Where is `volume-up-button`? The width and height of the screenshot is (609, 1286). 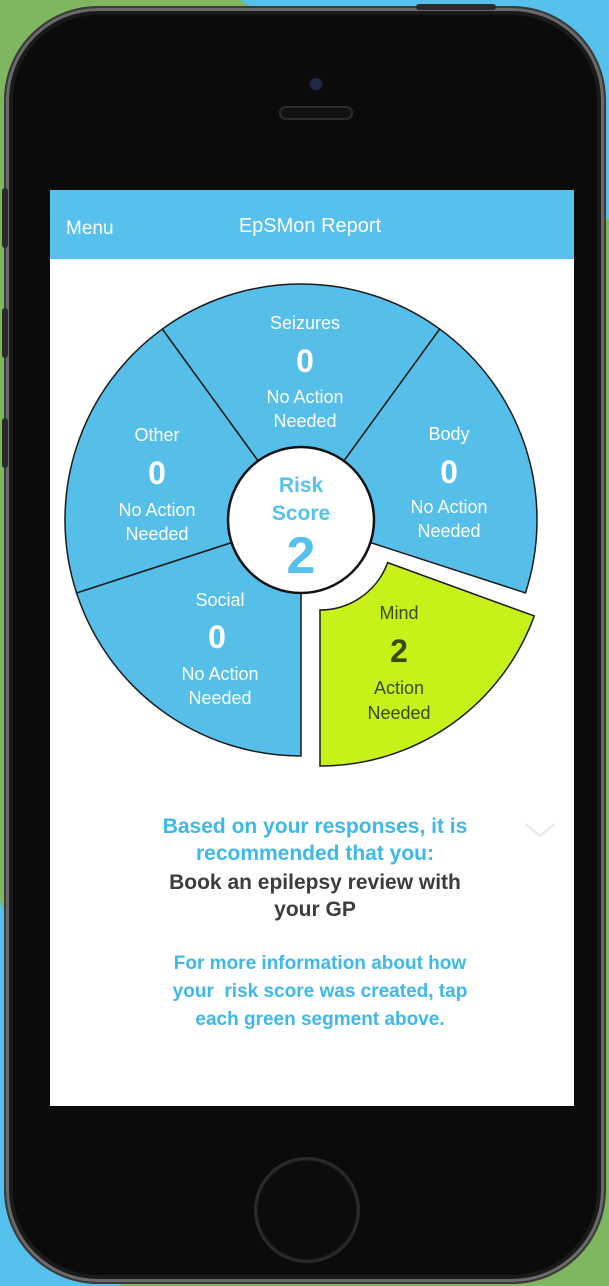 volume-up-button is located at coordinates (5, 333).